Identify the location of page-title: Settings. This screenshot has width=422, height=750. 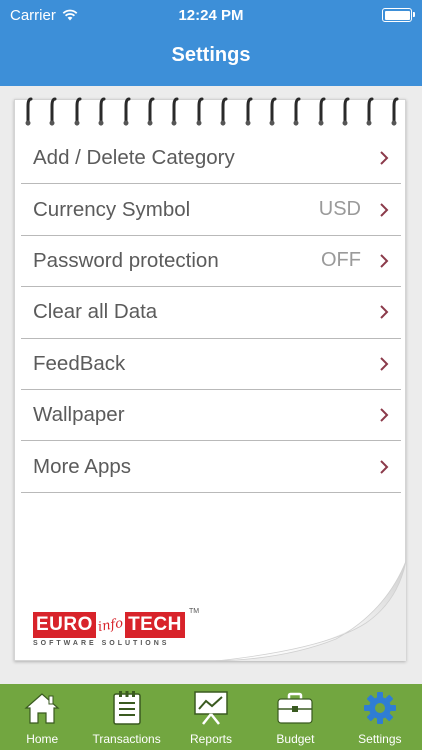
(211, 55).